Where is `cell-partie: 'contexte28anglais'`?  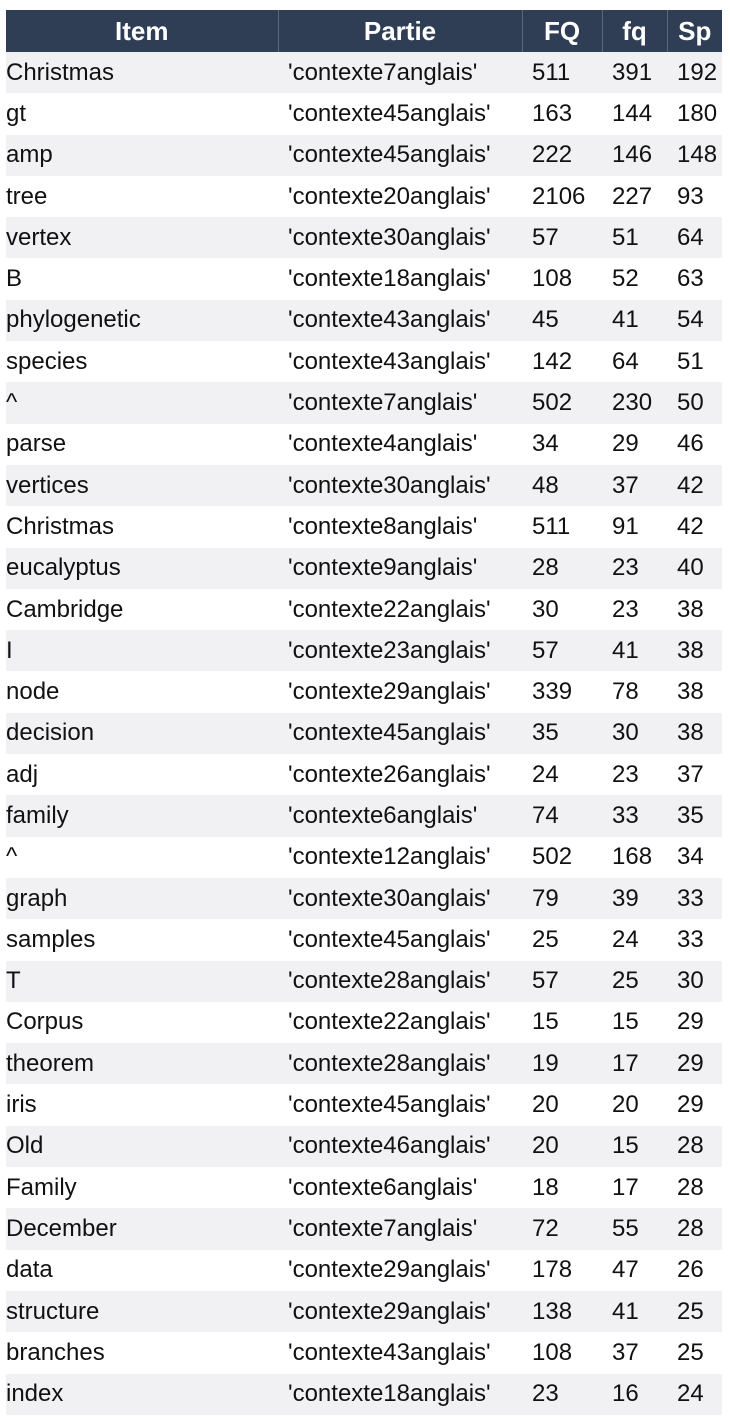 cell-partie: 'contexte28anglais' is located at coordinates (400, 1064).